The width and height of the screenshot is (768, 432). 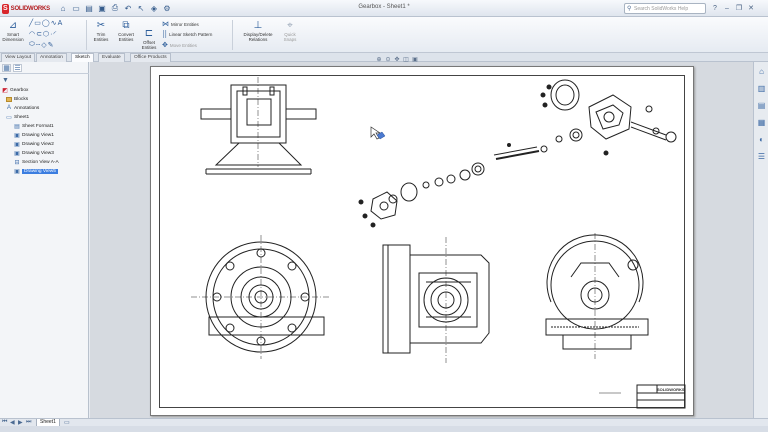 I want to click on text-icon: A, so click(x=60, y=23).